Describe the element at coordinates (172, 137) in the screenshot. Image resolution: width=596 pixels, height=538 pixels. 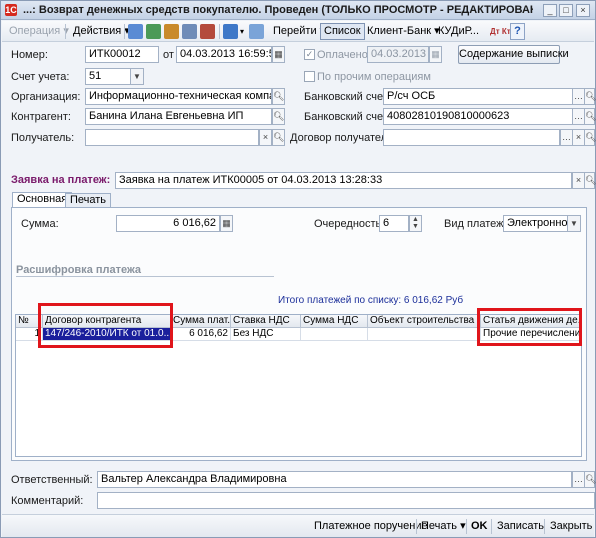
I see `recipient-field` at that location.